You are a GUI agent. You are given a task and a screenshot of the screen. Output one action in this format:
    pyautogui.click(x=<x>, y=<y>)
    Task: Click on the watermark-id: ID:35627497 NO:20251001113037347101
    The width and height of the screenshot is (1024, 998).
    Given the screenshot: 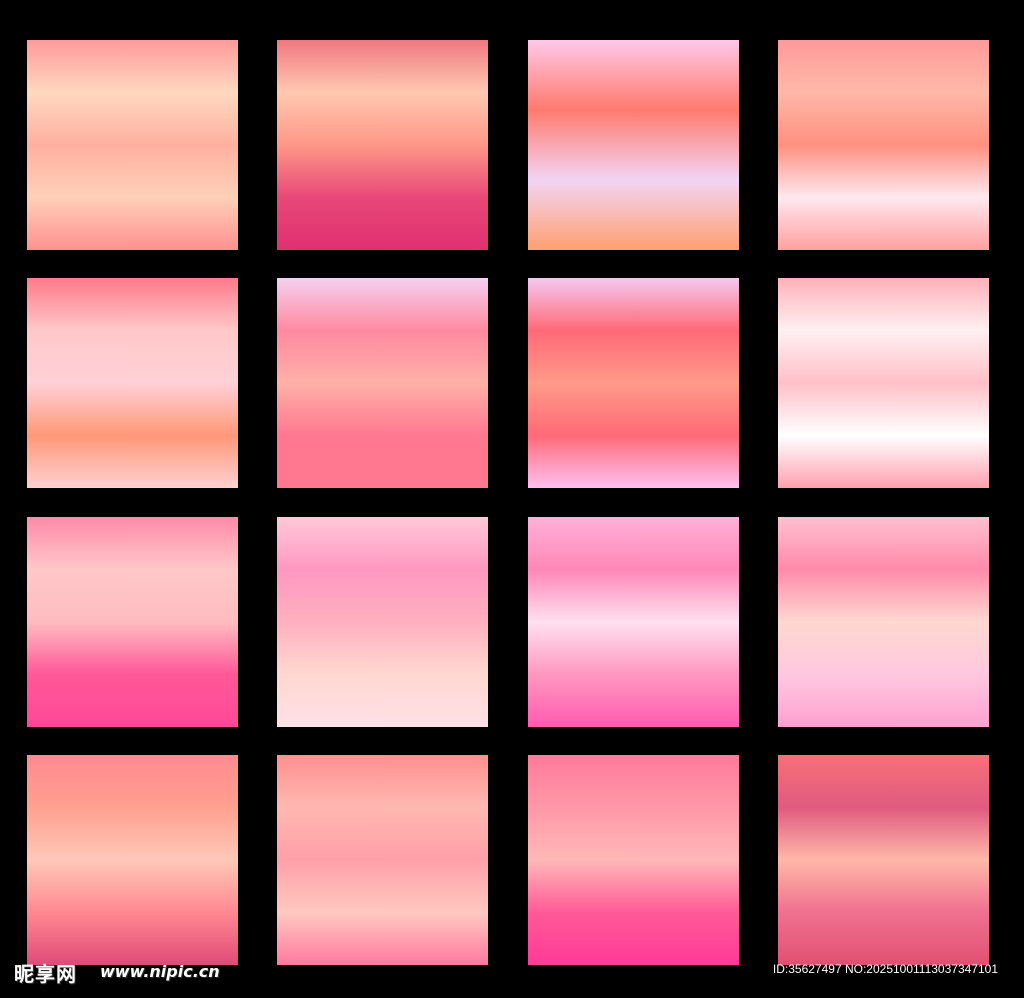 What is the action you would take?
    pyautogui.click(x=885, y=969)
    